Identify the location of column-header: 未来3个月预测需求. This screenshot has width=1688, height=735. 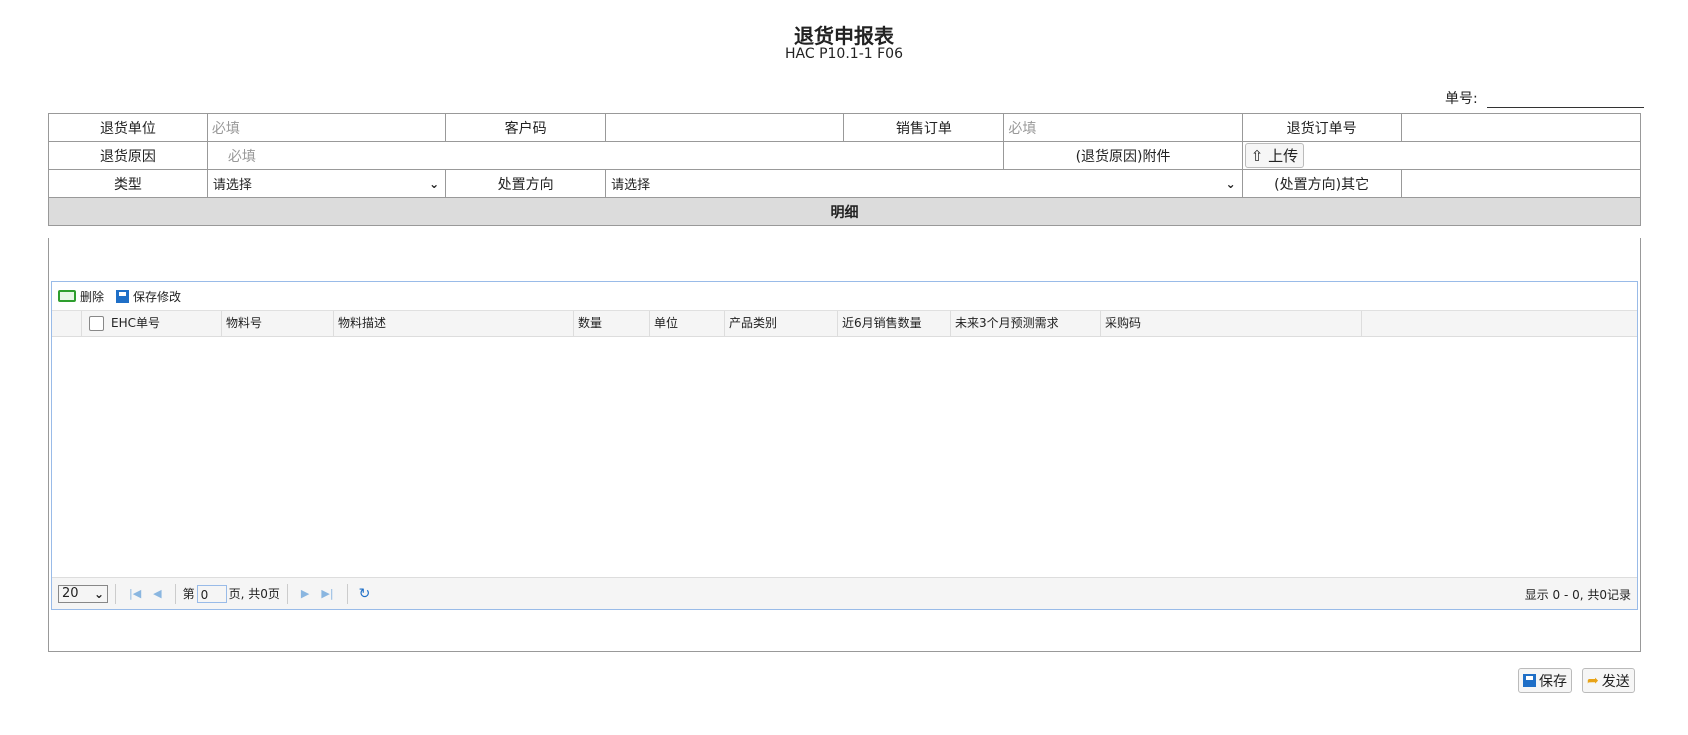
(1026, 323).